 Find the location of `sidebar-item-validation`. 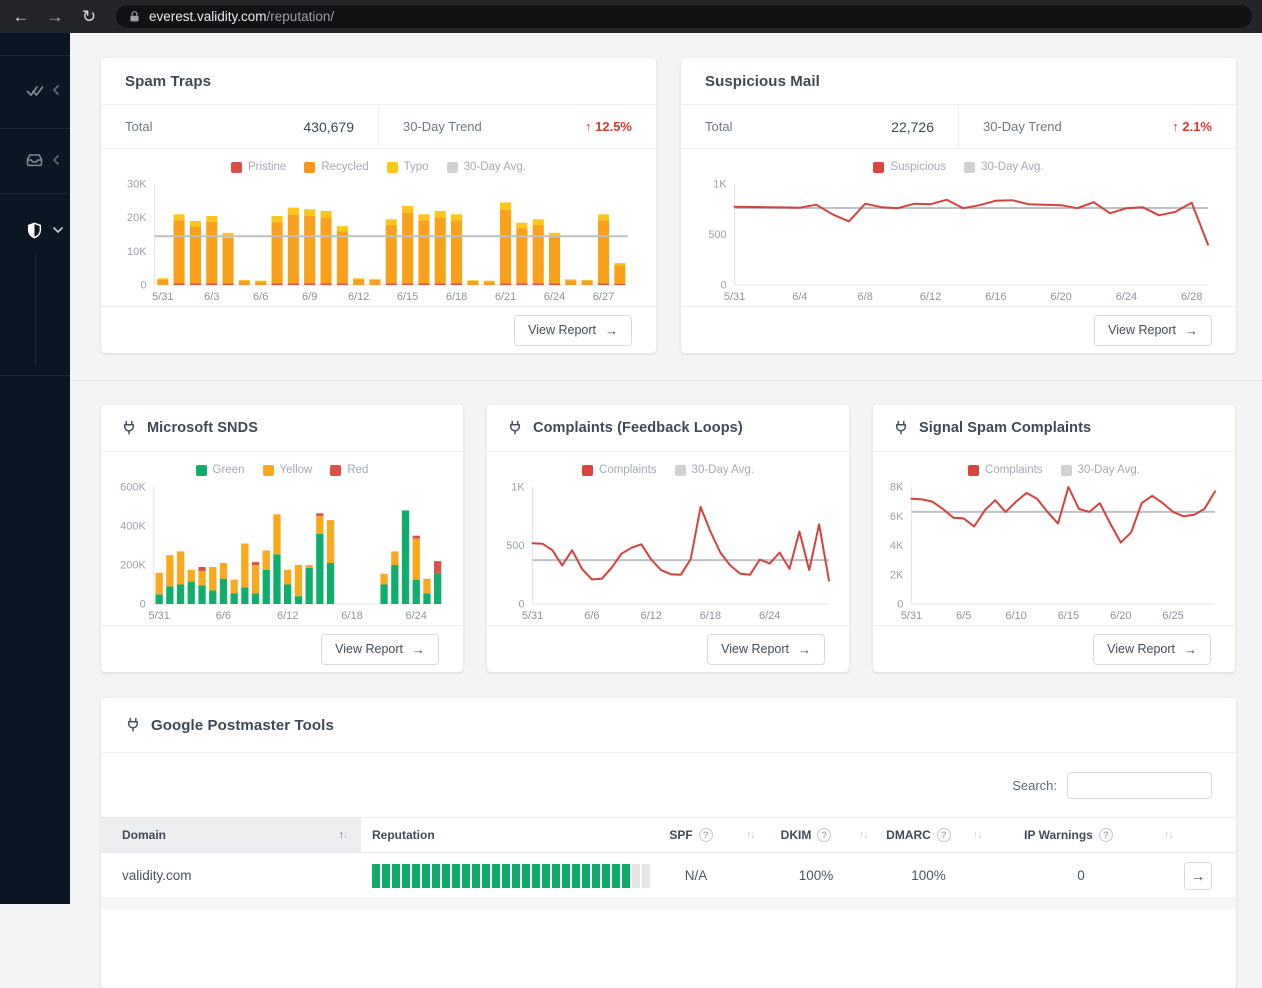

sidebar-item-validation is located at coordinates (35, 90).